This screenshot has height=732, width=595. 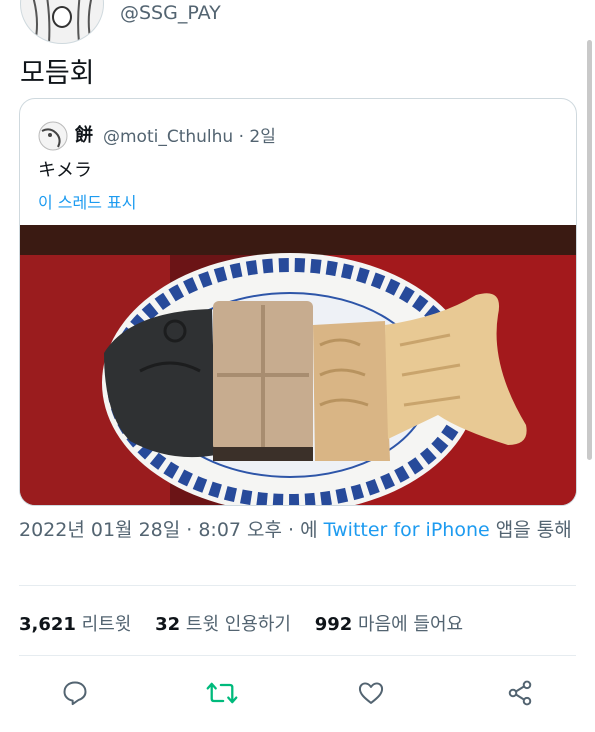 What do you see at coordinates (411, 624) in the screenshot?
I see `likes-label: 마음에 들어요` at bounding box center [411, 624].